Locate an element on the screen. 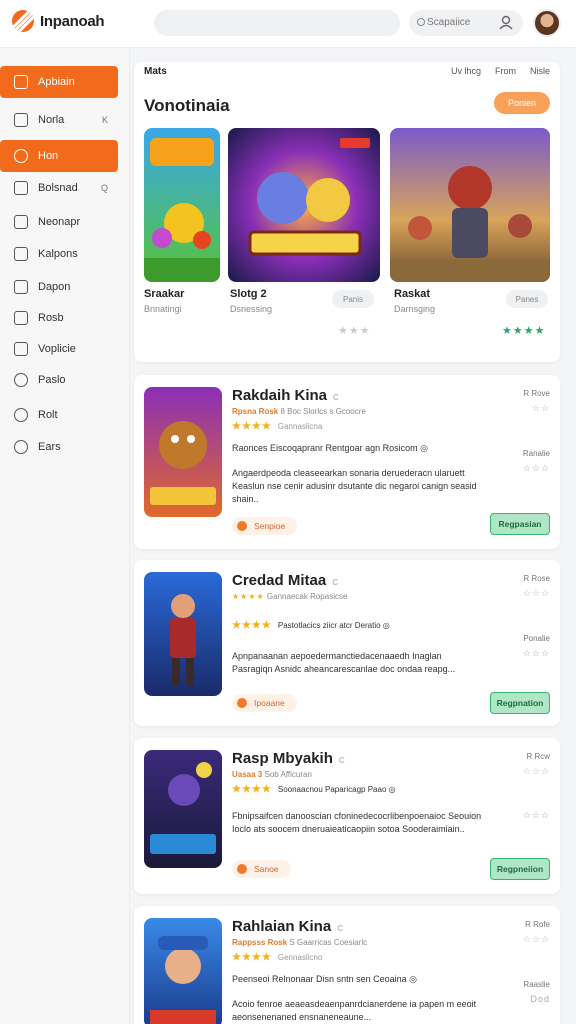 Image resolution: width=576 pixels, height=1024 pixels. settings-icon is located at coordinates (21, 447).